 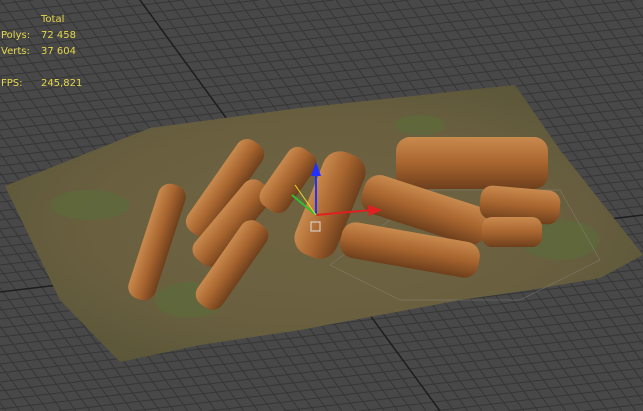 What do you see at coordinates (58, 35) in the screenshot?
I see `polys-value: 72 458` at bounding box center [58, 35].